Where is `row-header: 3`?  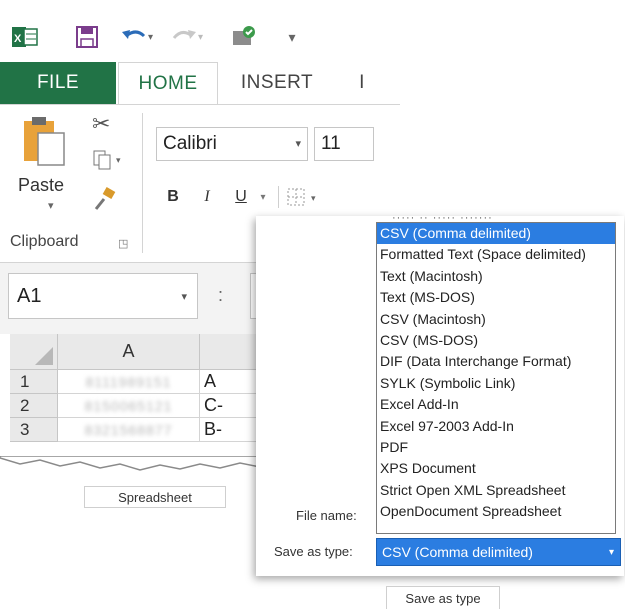
row-header: 3 is located at coordinates (34, 430).